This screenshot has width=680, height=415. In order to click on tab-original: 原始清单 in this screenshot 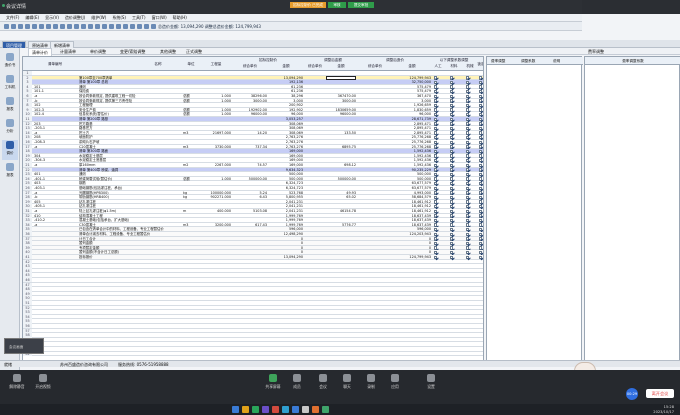, I will do `click(40, 44)`.